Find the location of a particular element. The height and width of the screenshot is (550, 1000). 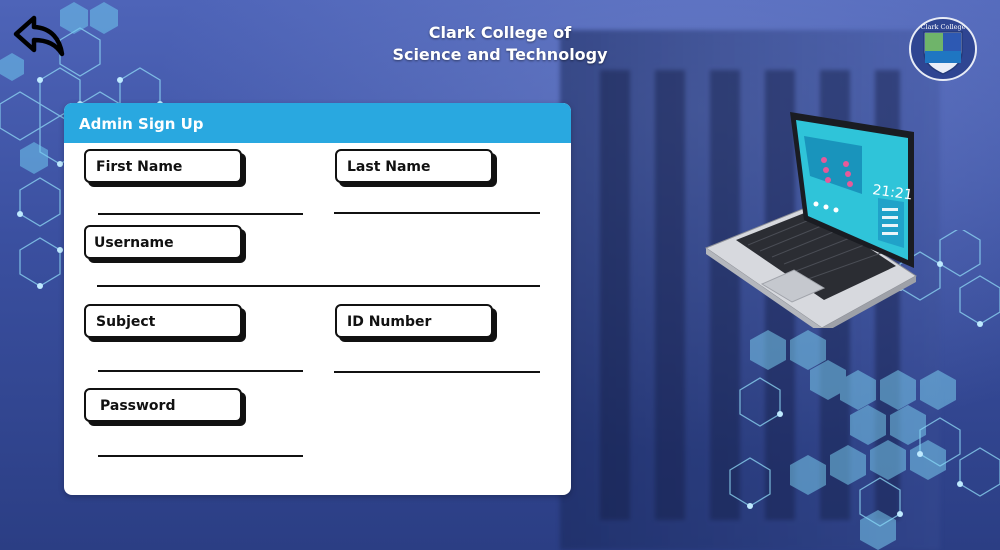

form-title: Admin Sign Up is located at coordinates (317, 123).